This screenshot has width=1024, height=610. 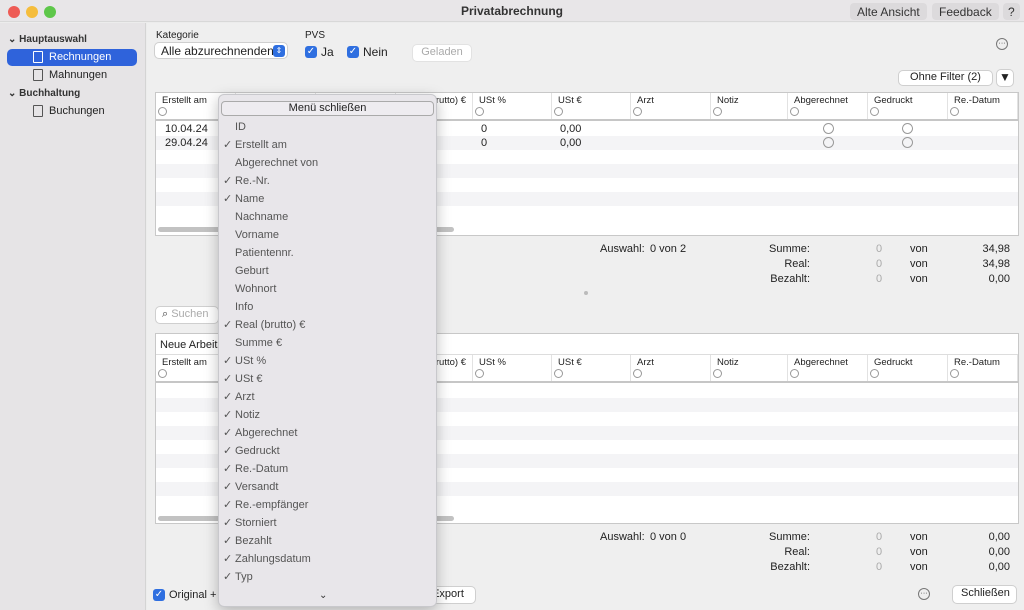 What do you see at coordinates (328, 325) in the screenshot?
I see `menu-item-real-brutto-: ✓ Real (brutto) €` at bounding box center [328, 325].